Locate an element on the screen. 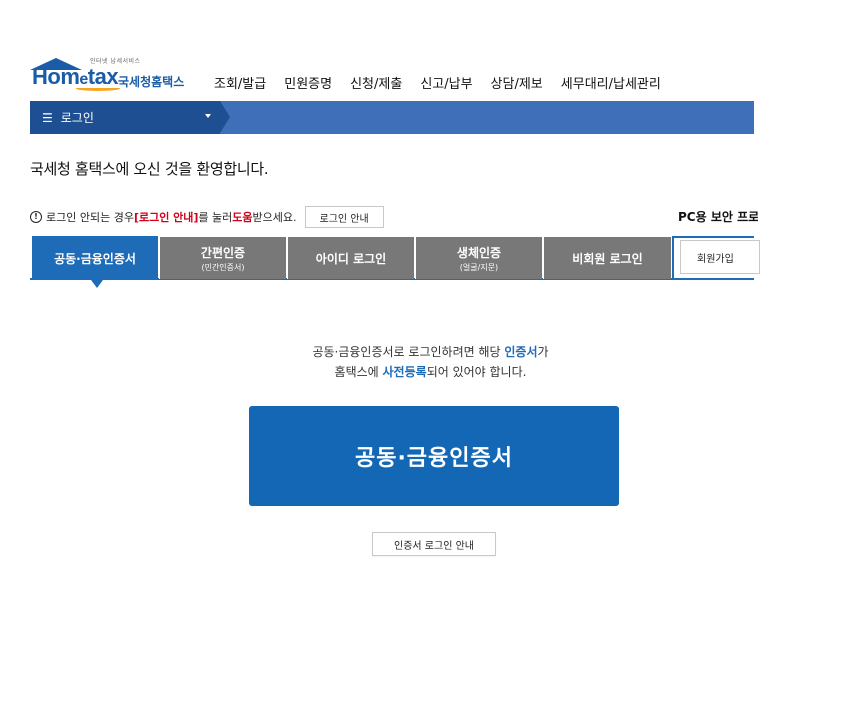 The height and width of the screenshot is (705, 861). notice-highlight-login-guide: [로그인 안내] is located at coordinates (166, 217).